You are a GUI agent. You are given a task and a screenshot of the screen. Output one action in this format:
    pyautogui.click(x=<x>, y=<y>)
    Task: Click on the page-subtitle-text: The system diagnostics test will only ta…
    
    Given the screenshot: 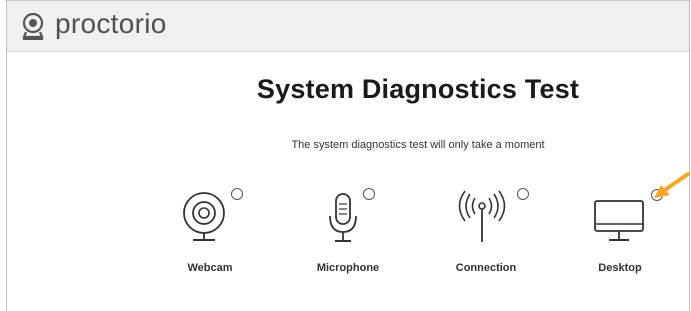 What is the action you would take?
    pyautogui.click(x=418, y=145)
    